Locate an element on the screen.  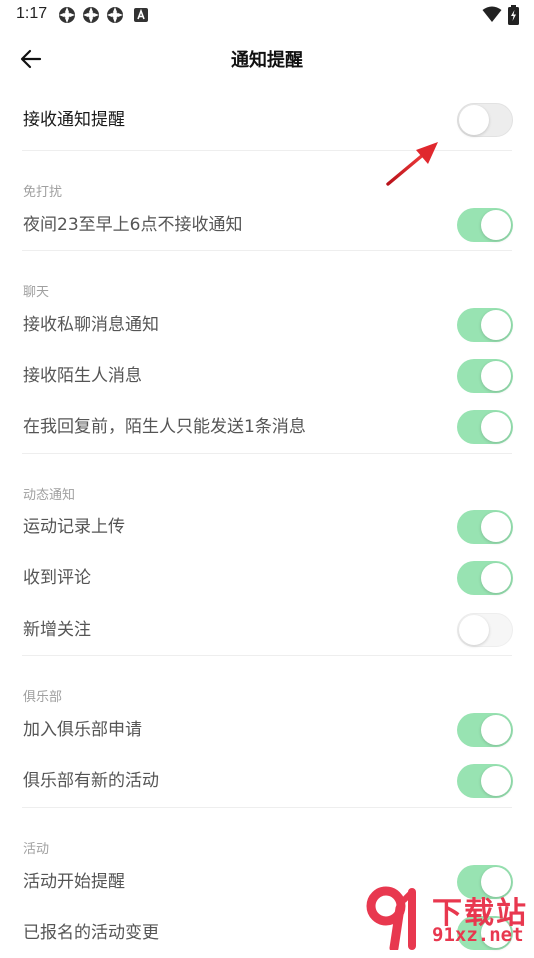
toggle-switch-new-followers is located at coordinates (485, 630).